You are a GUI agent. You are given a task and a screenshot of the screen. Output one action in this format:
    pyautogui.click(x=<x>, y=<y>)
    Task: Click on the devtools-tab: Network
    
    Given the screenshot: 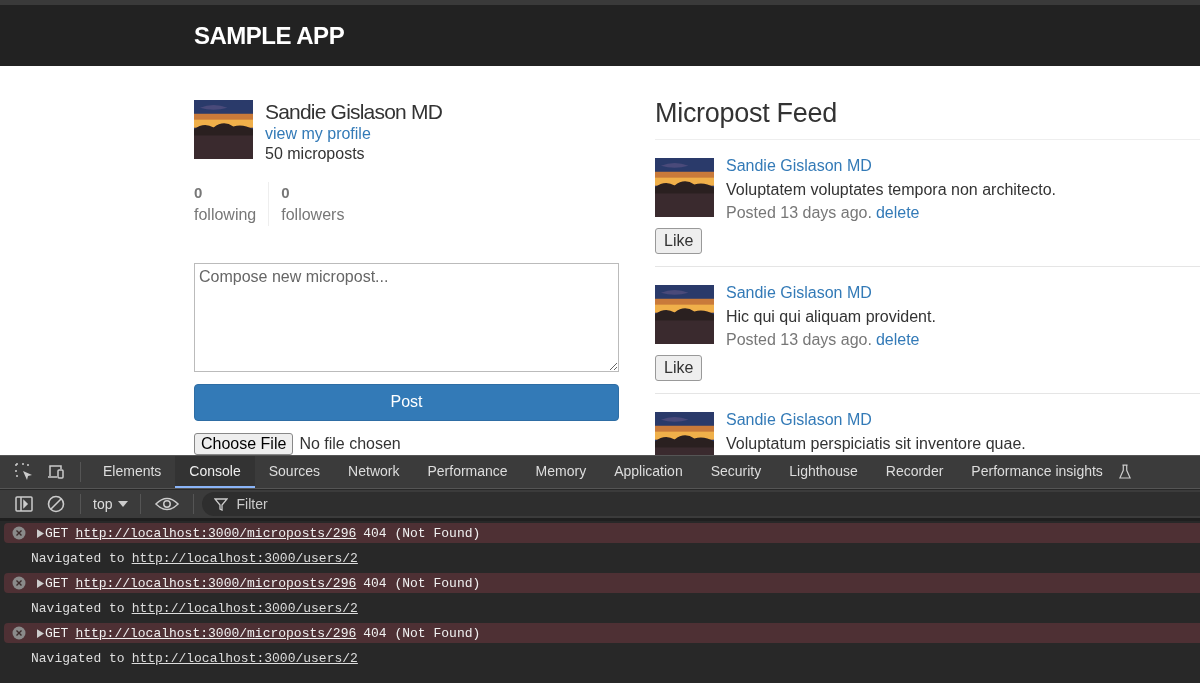 What is the action you would take?
    pyautogui.click(x=374, y=472)
    